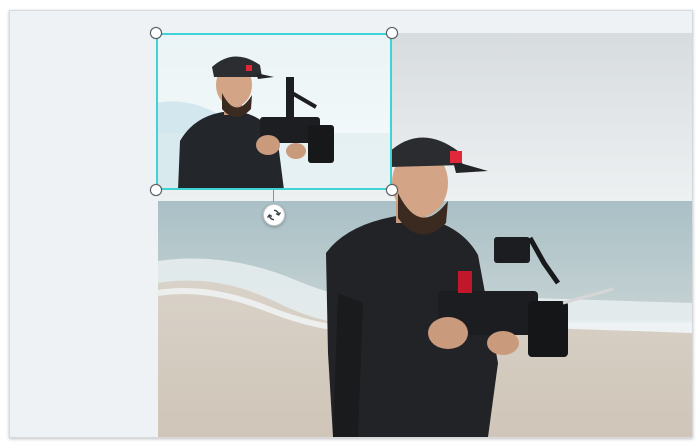 This screenshot has height=446, width=700. Describe the element at coordinates (273, 196) in the screenshot. I see `rotate-handle-stem` at that location.